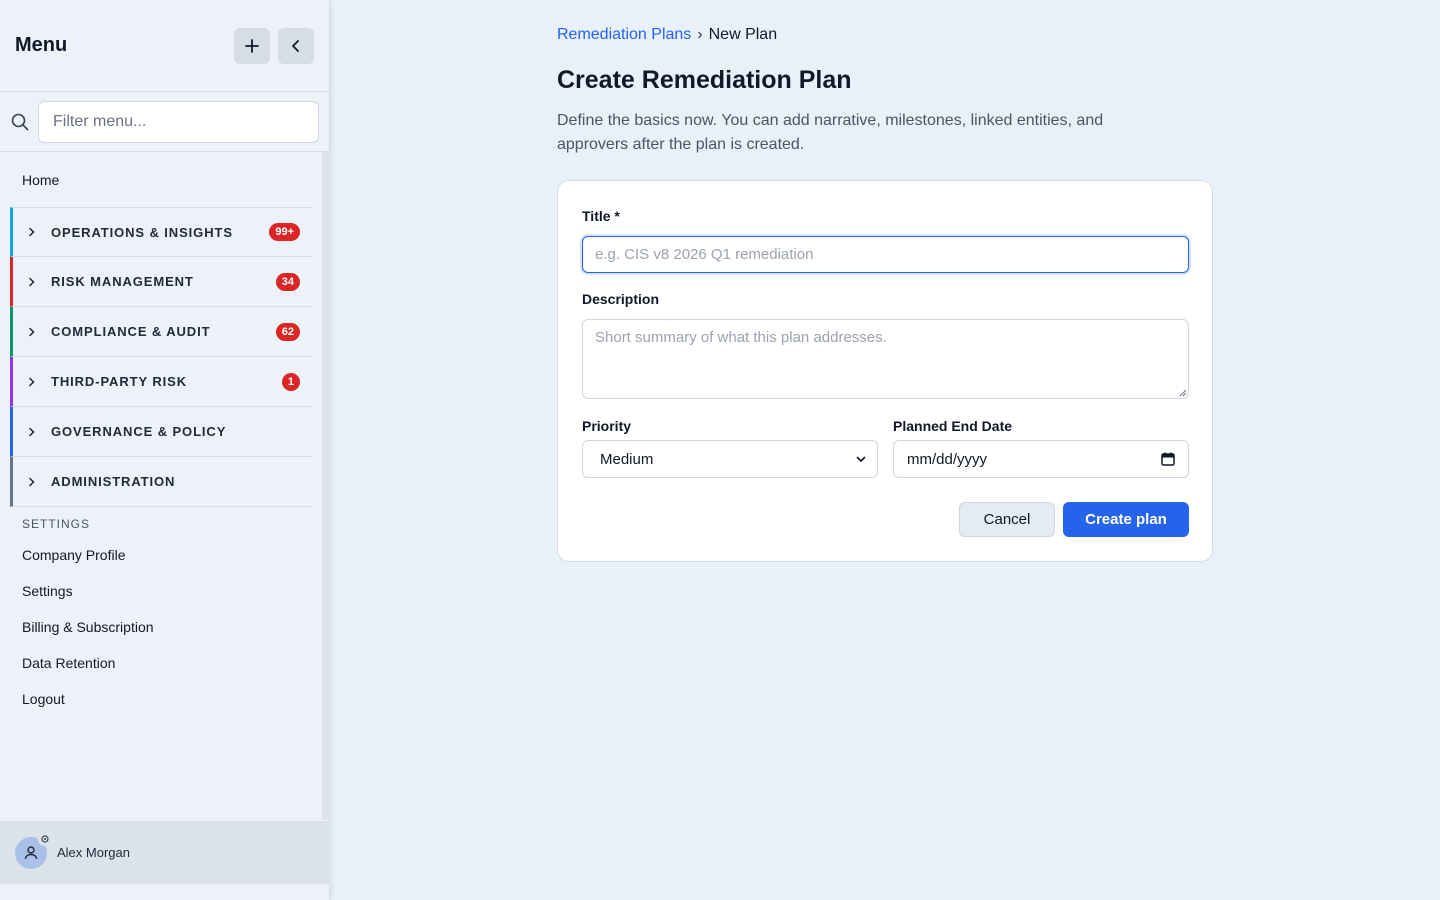  I want to click on resize-grip-icon, so click(1182, 392).